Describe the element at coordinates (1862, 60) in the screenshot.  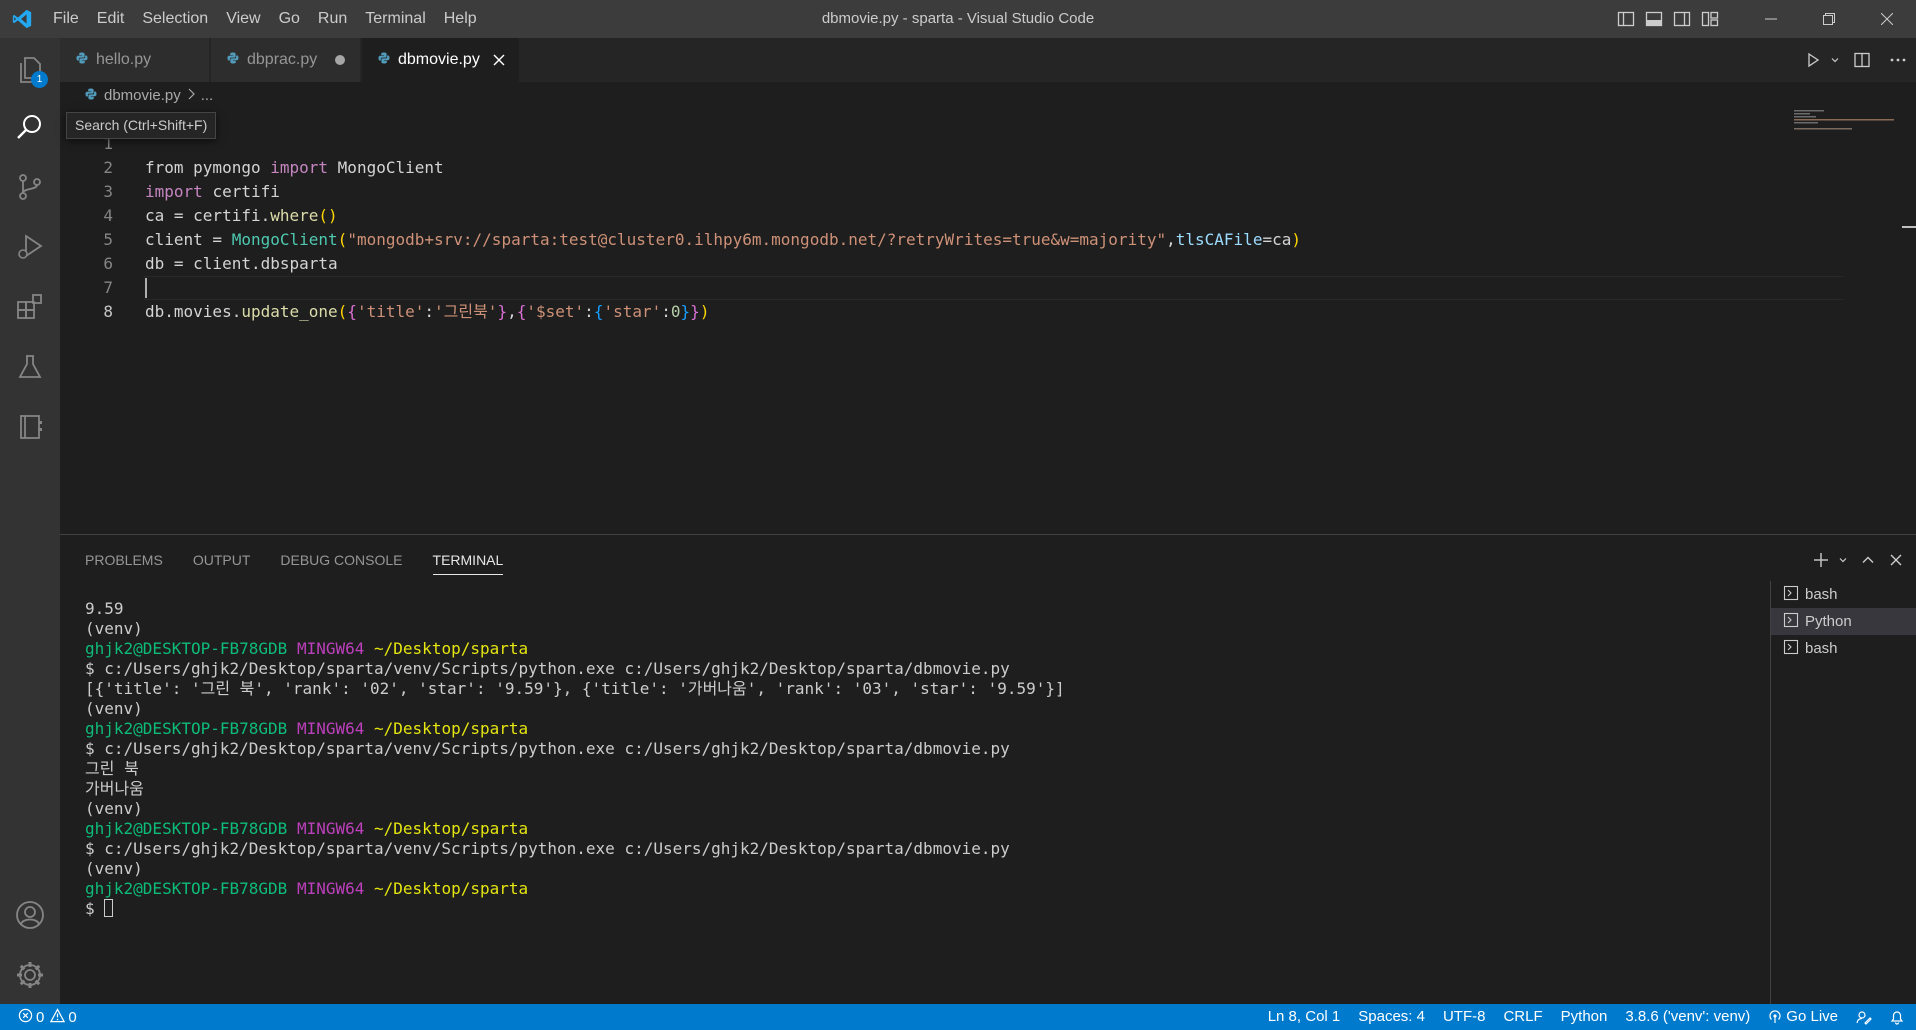
I see `split-editor-icon` at that location.